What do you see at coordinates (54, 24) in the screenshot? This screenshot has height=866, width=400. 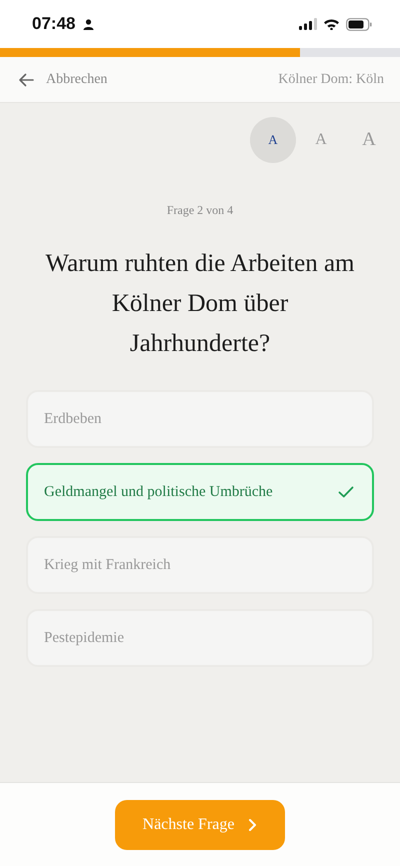 I see `status-time: 07:48` at bounding box center [54, 24].